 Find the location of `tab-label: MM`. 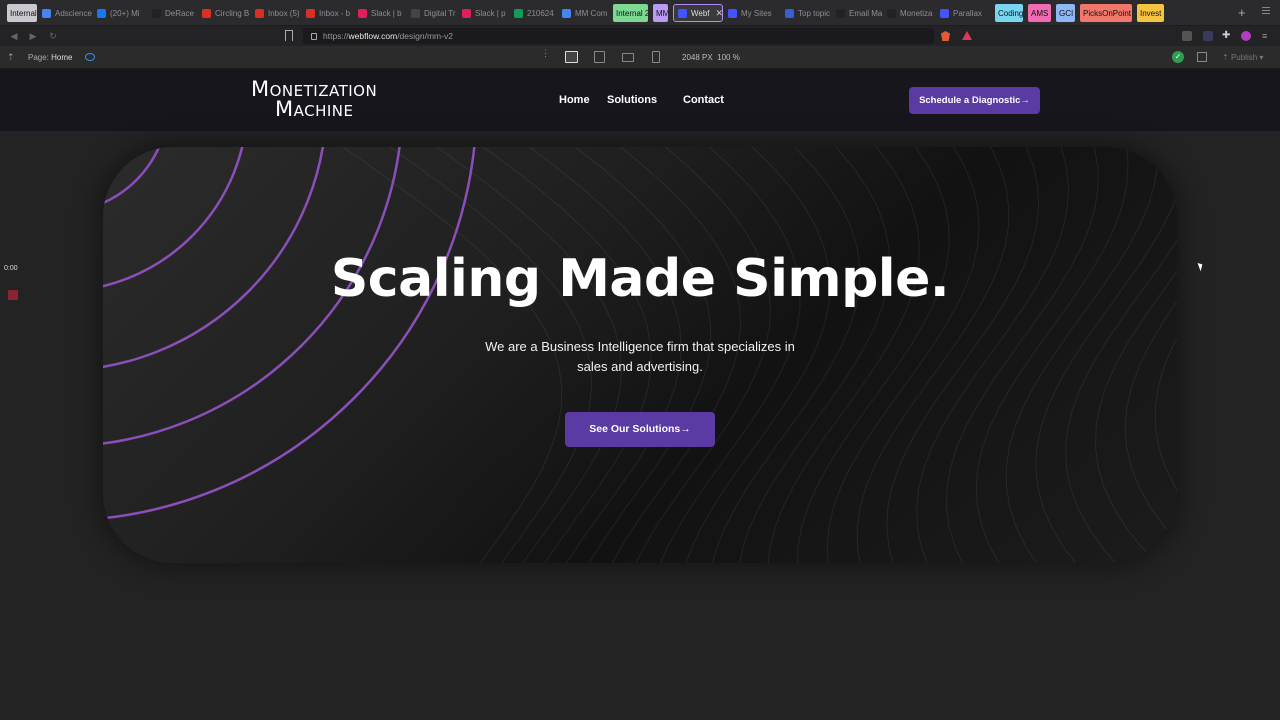

tab-label: MM is located at coordinates (662, 13).